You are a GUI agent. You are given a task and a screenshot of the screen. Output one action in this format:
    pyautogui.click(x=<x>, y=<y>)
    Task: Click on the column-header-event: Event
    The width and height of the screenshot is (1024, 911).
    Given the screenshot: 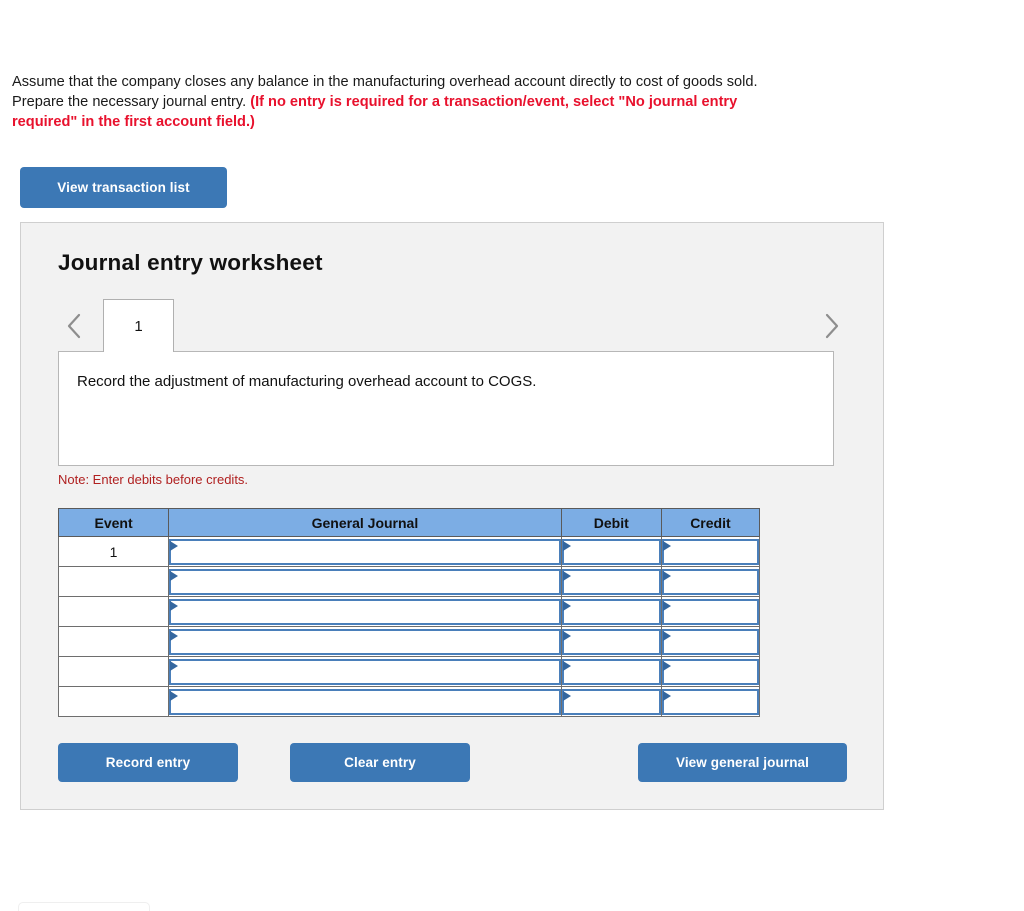 What is the action you would take?
    pyautogui.click(x=113, y=522)
    